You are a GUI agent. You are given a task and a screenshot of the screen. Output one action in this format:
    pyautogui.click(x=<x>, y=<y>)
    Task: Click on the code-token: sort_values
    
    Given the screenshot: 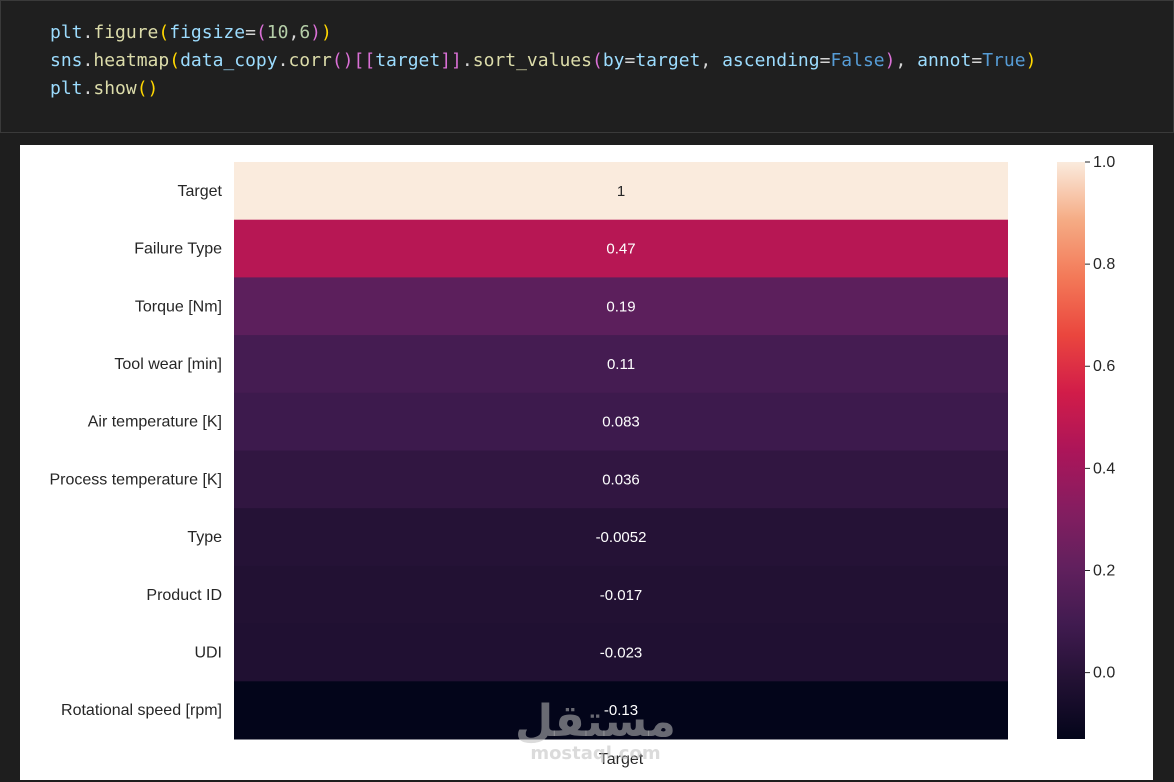 What is the action you would take?
    pyautogui.click(x=532, y=60)
    